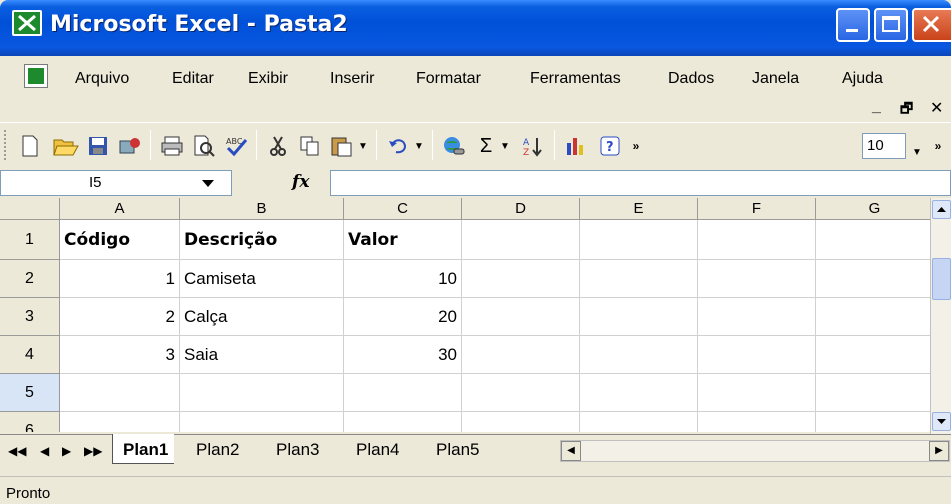 The height and width of the screenshot is (504, 951). I want to click on permission-icon, so click(130, 146).